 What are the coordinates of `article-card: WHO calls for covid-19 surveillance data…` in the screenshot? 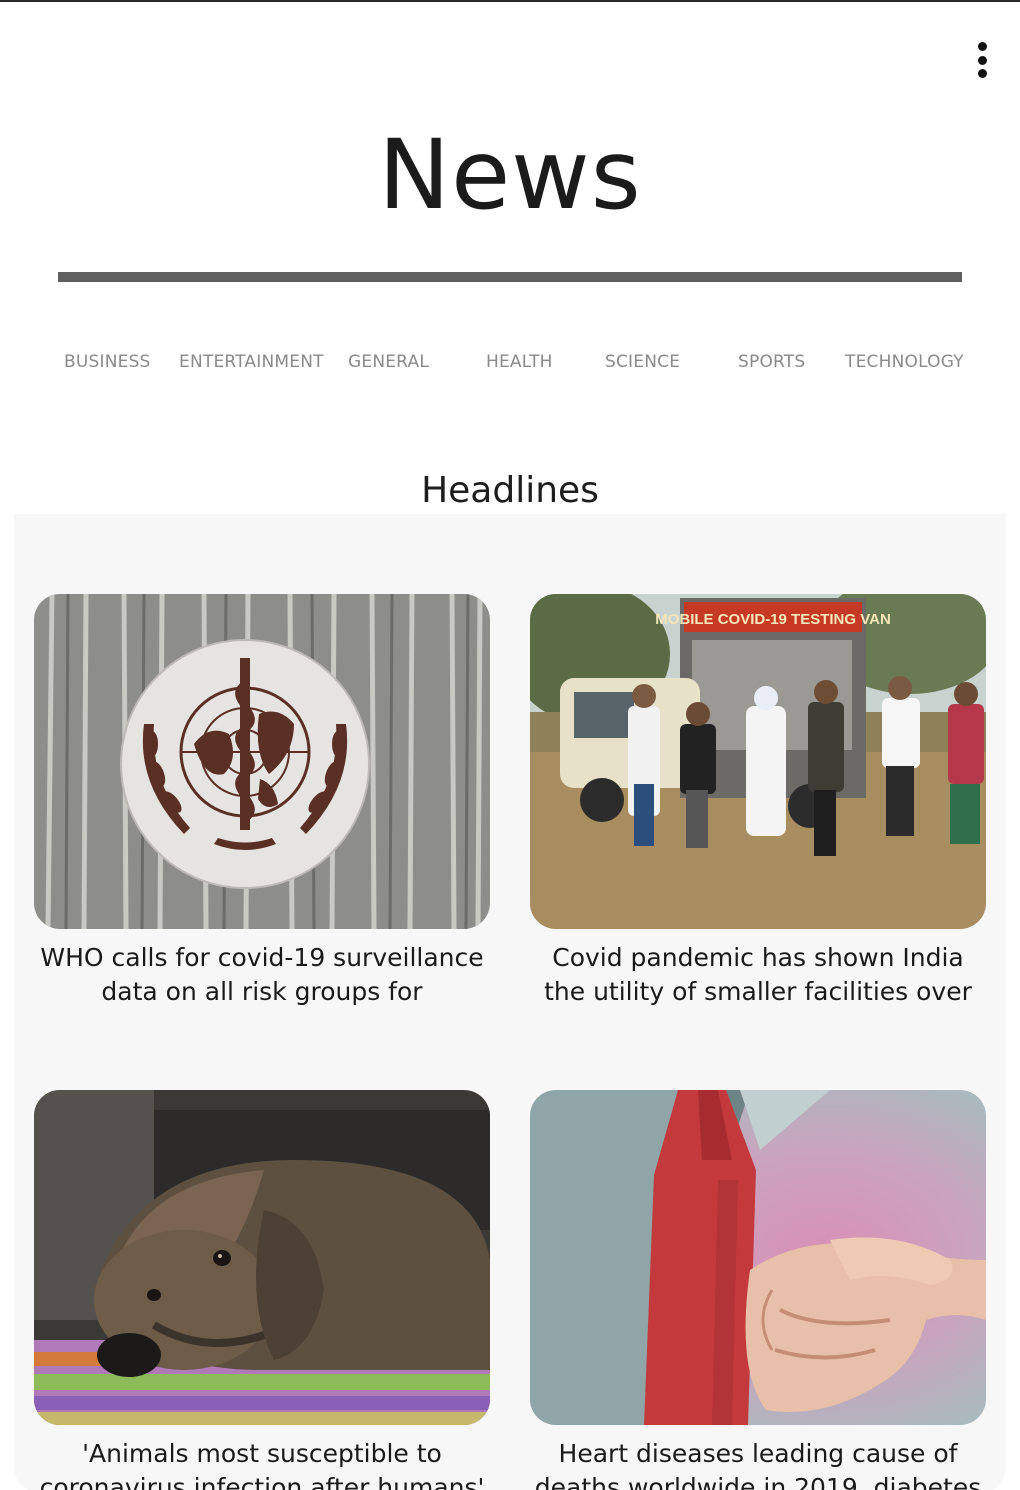 It's located at (262, 801).